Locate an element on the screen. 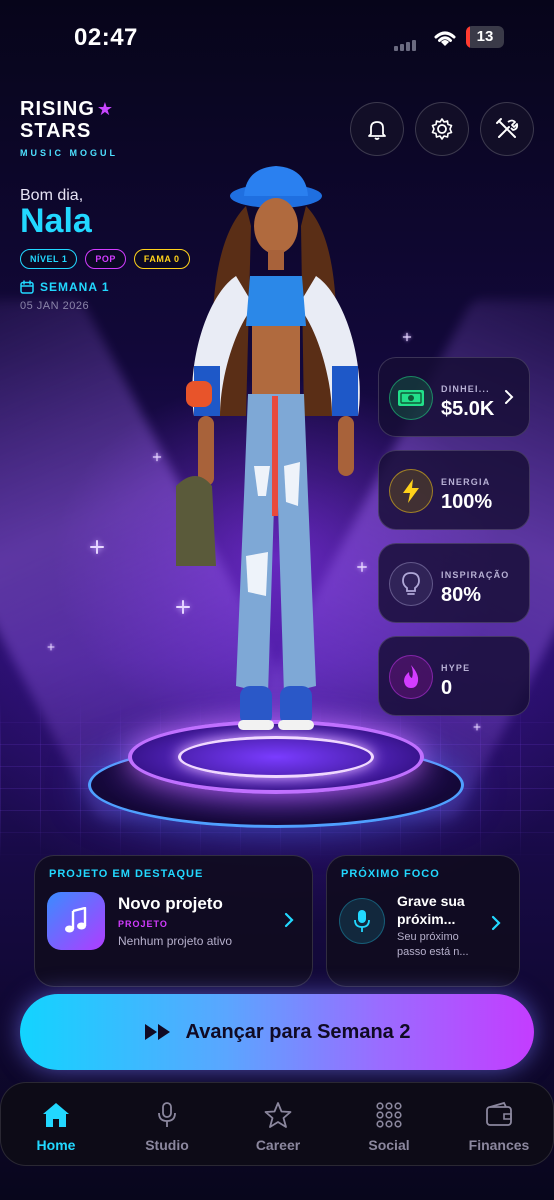  tab-label: Career is located at coordinates (278, 1145).